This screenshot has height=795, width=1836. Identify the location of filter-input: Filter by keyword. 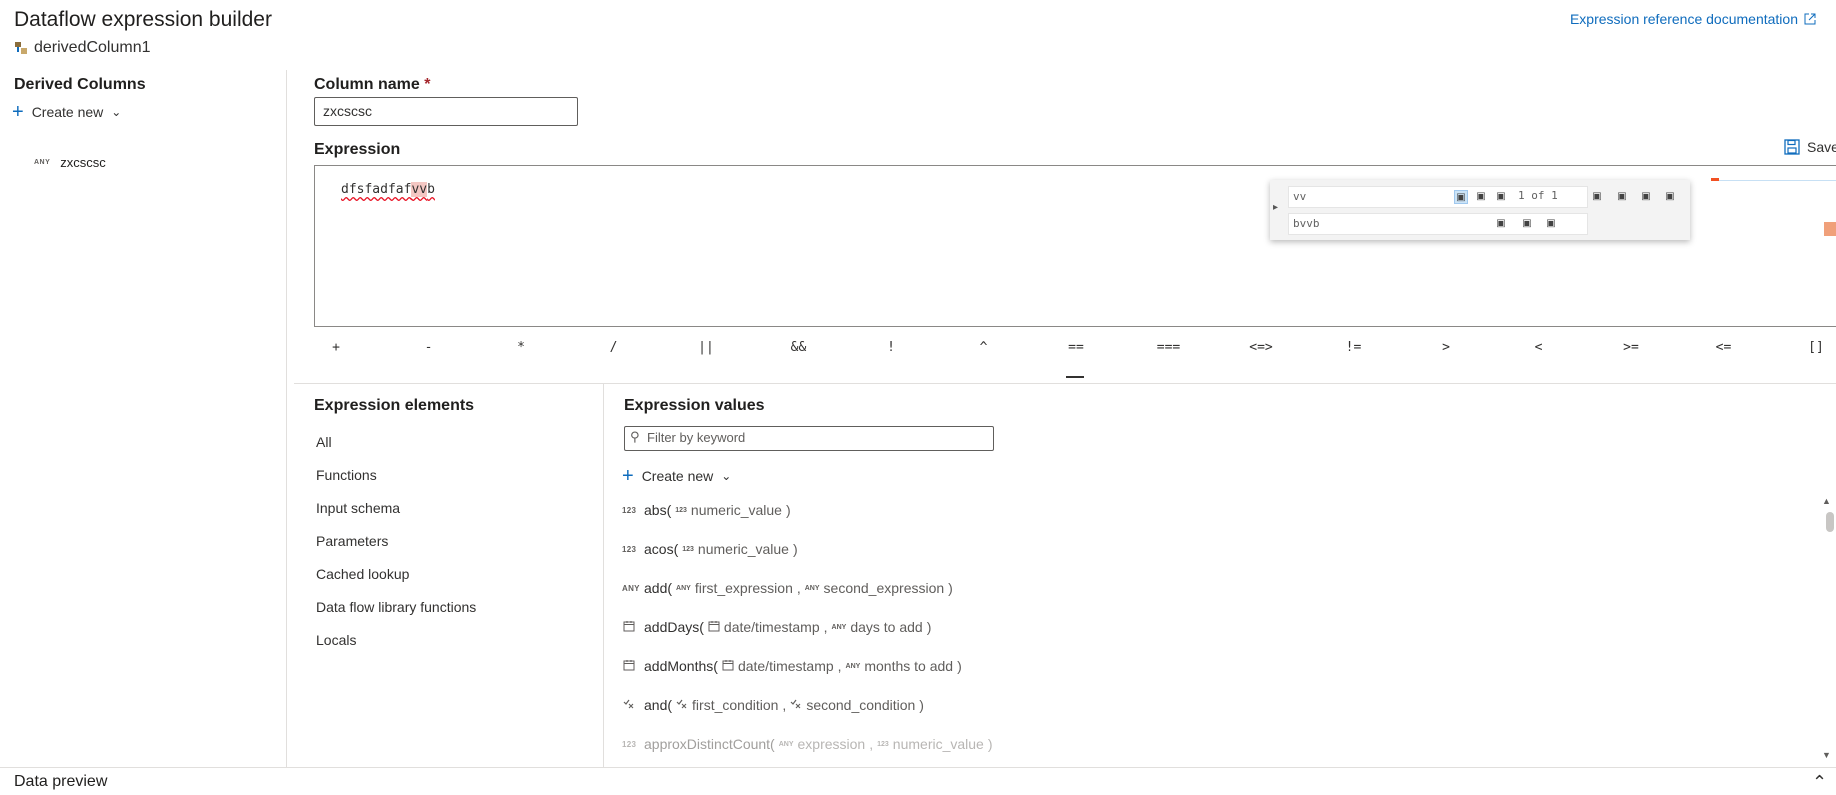
(809, 438).